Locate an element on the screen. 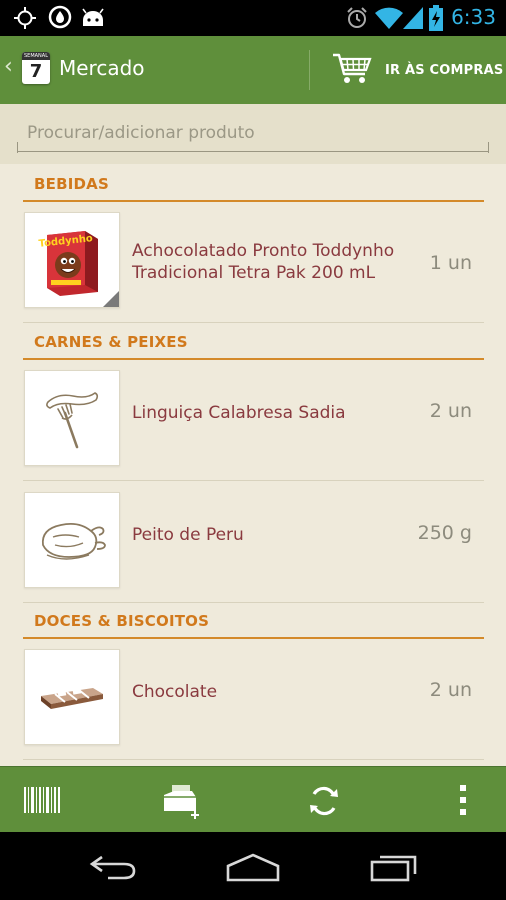  search-edge-left is located at coordinates (17, 147).